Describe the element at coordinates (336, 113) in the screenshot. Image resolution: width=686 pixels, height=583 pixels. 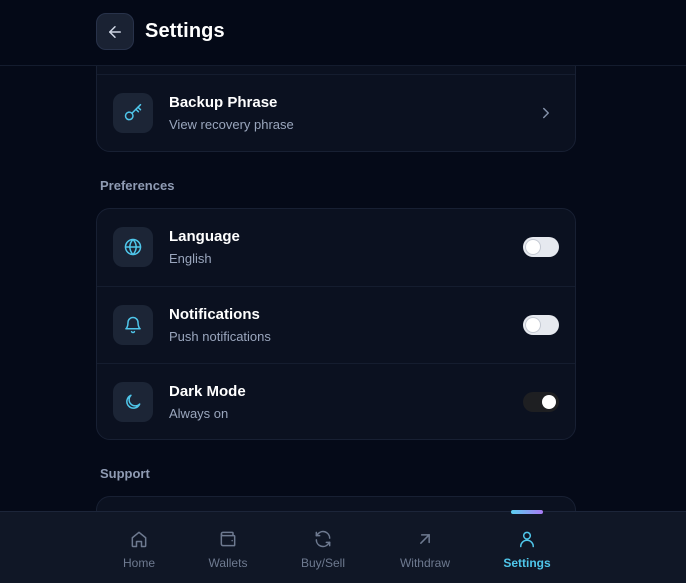
I see `backup-phrase-row: Backup Phrase View recovery phrase` at that location.